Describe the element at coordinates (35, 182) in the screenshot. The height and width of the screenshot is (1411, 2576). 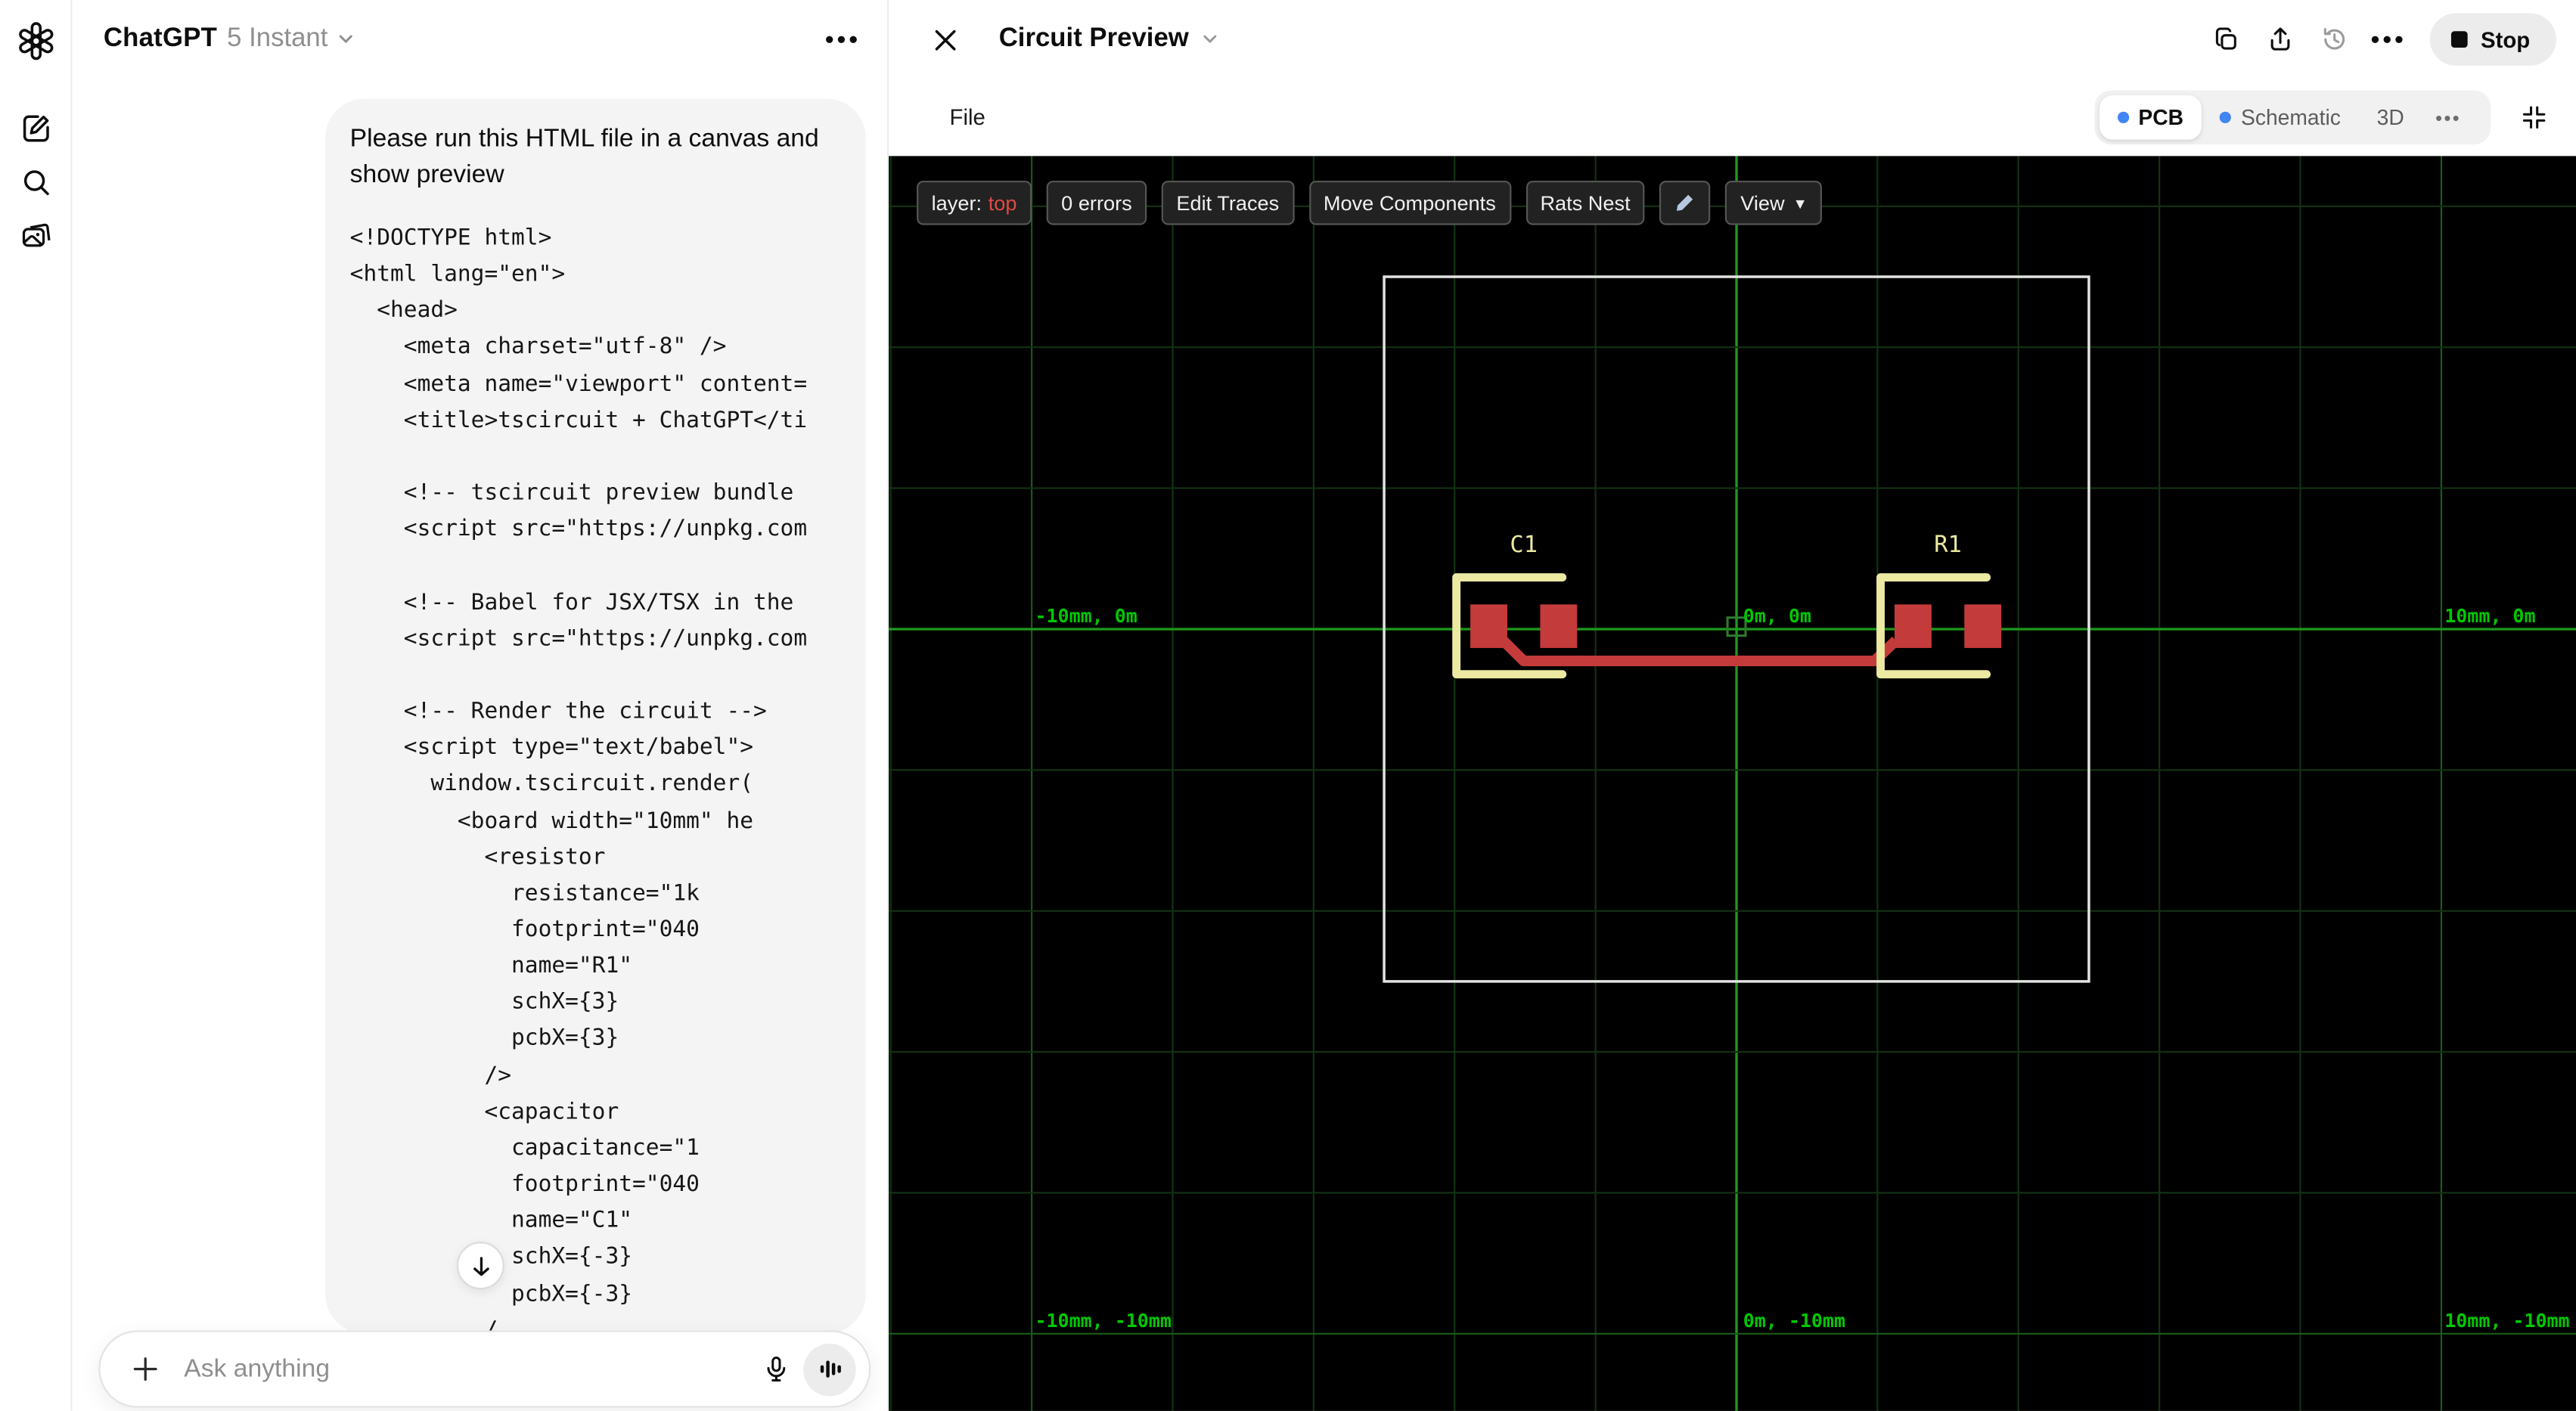
I see `search-icon` at that location.